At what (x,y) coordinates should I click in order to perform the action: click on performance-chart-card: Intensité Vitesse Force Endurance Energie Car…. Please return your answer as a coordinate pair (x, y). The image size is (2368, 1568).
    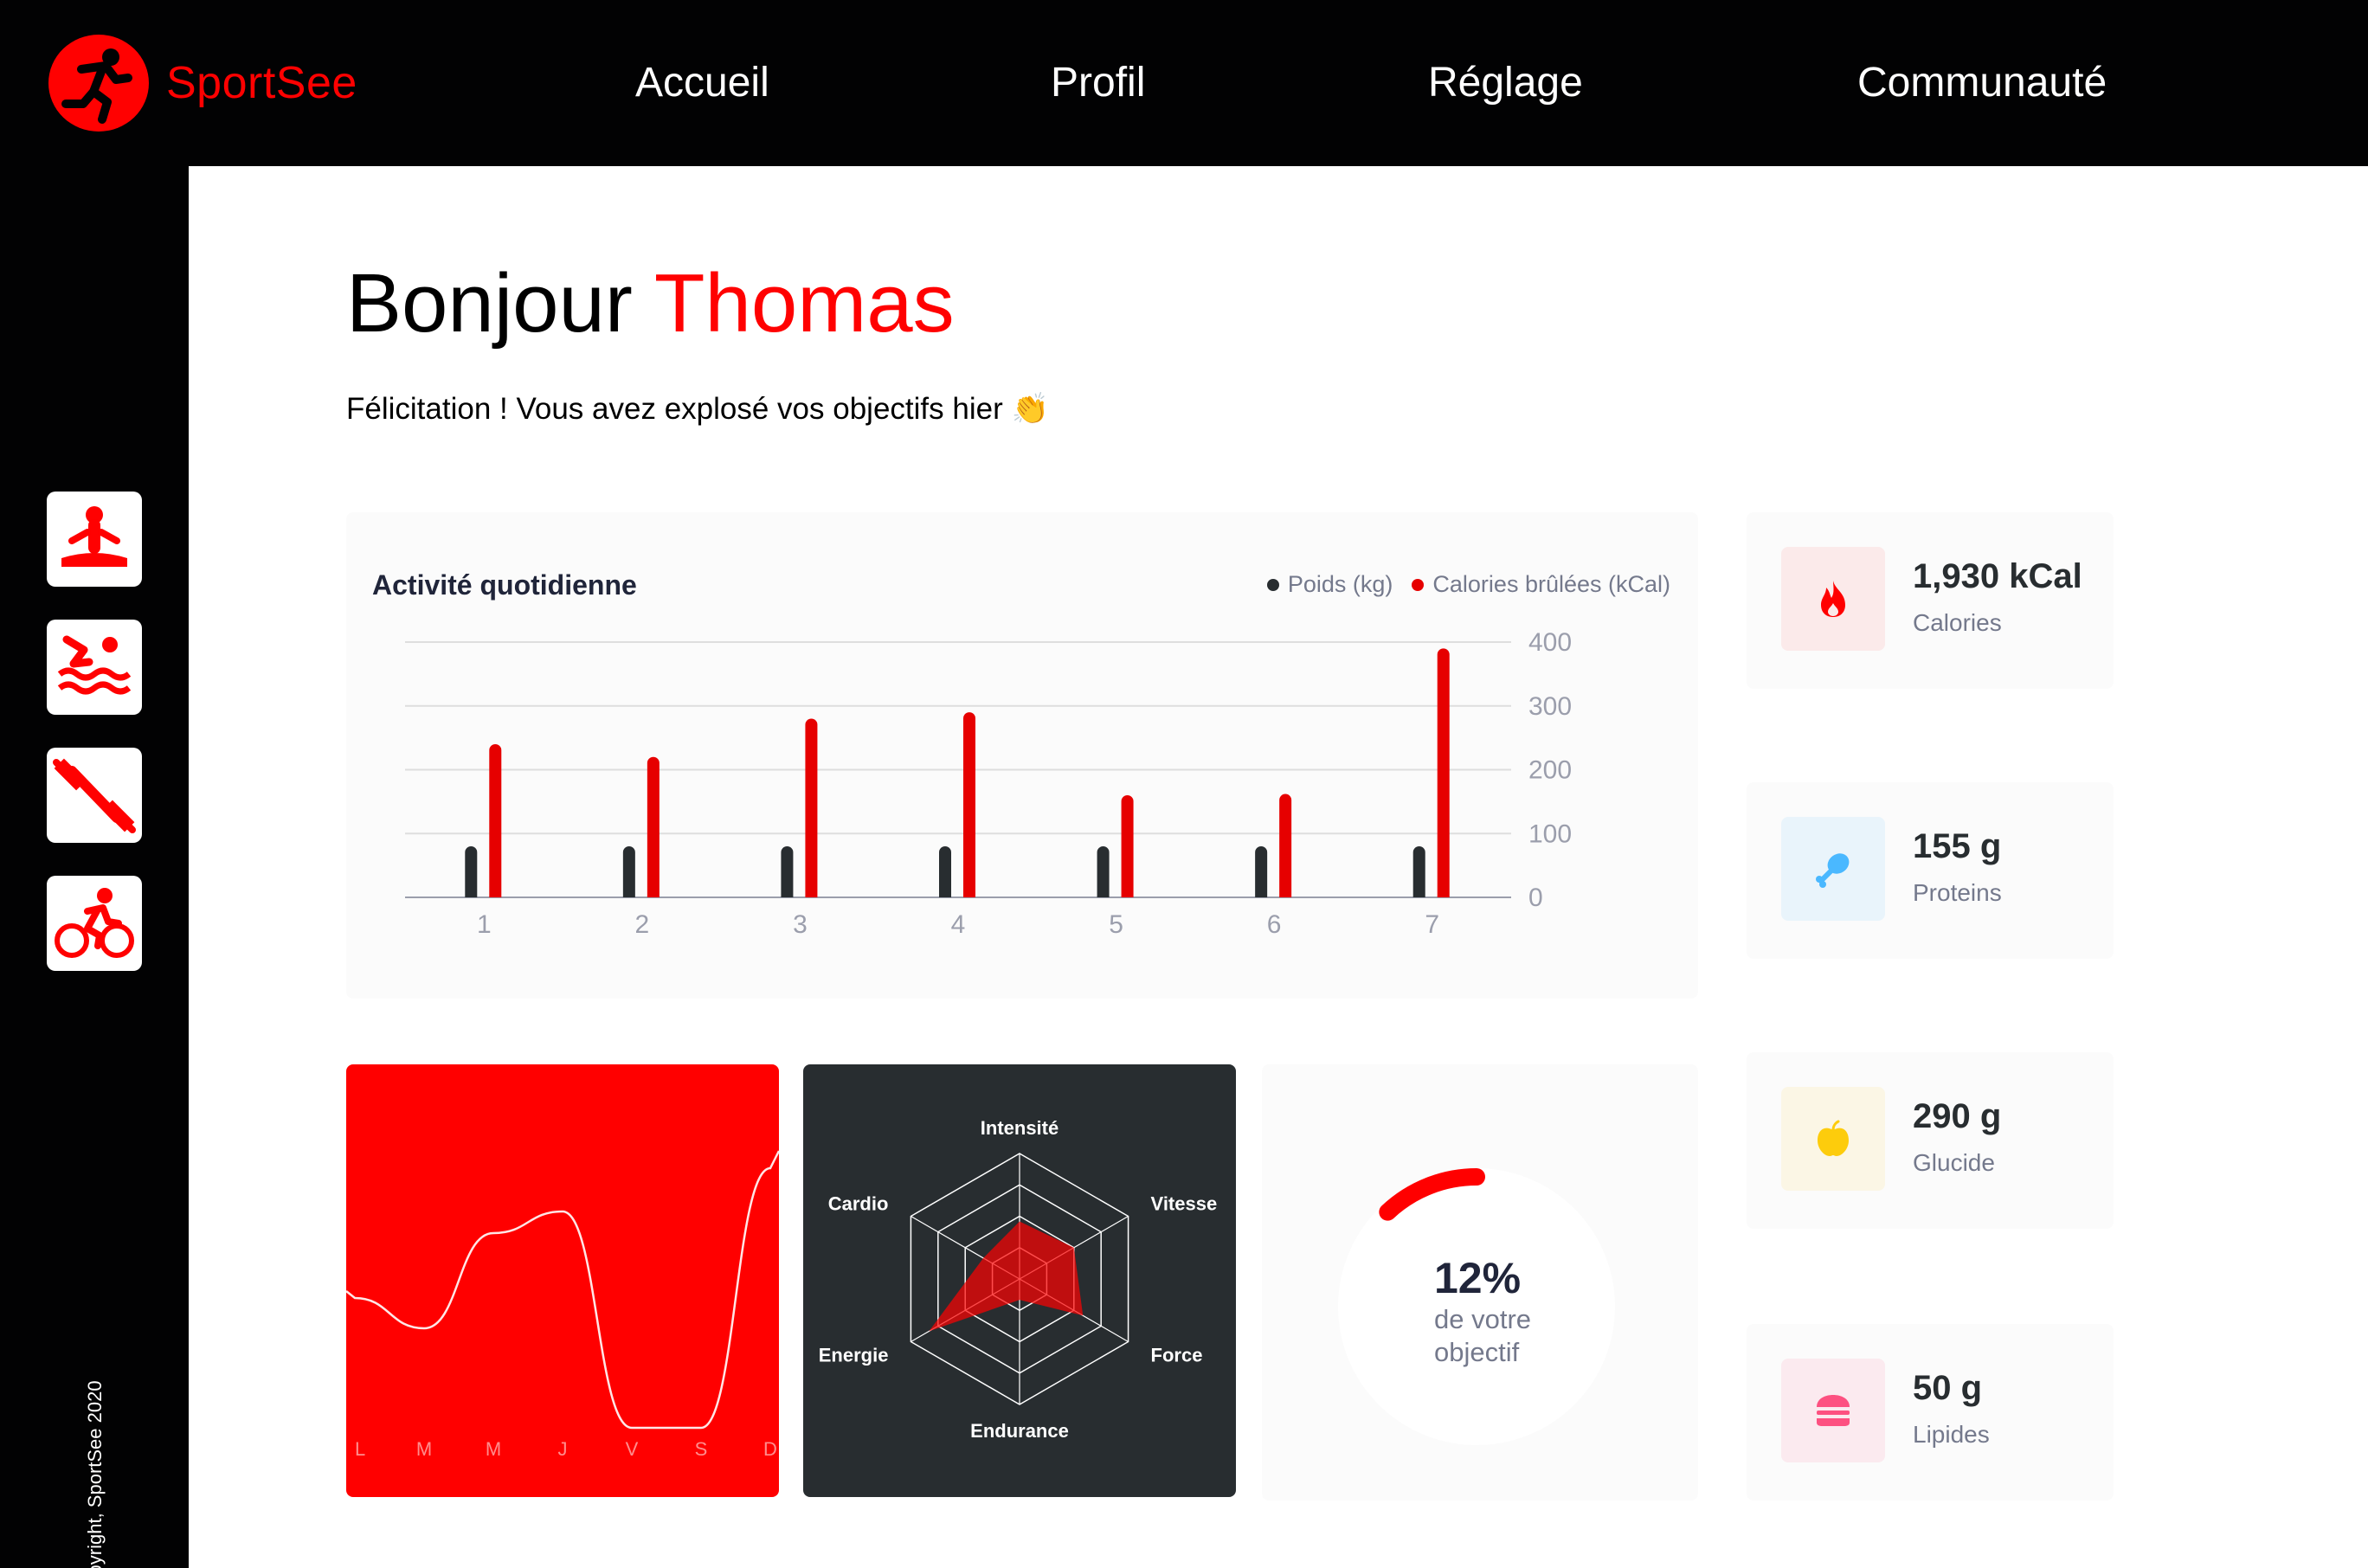
    Looking at the image, I should click on (1019, 1280).